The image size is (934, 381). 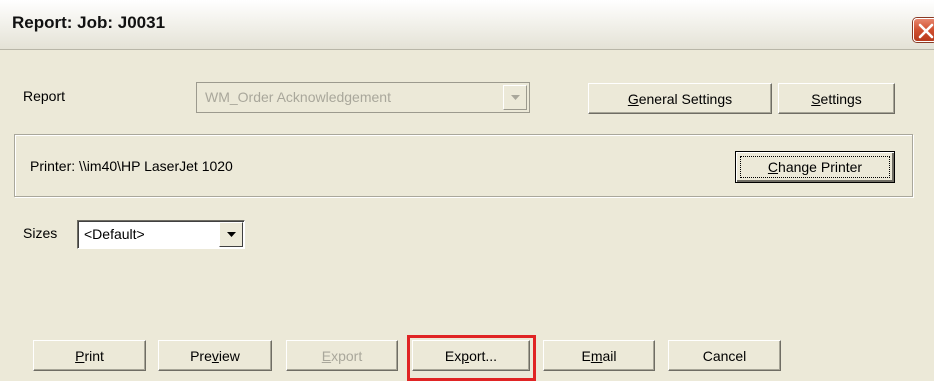 I want to click on export-disabled-label: xport, so click(x=347, y=355).